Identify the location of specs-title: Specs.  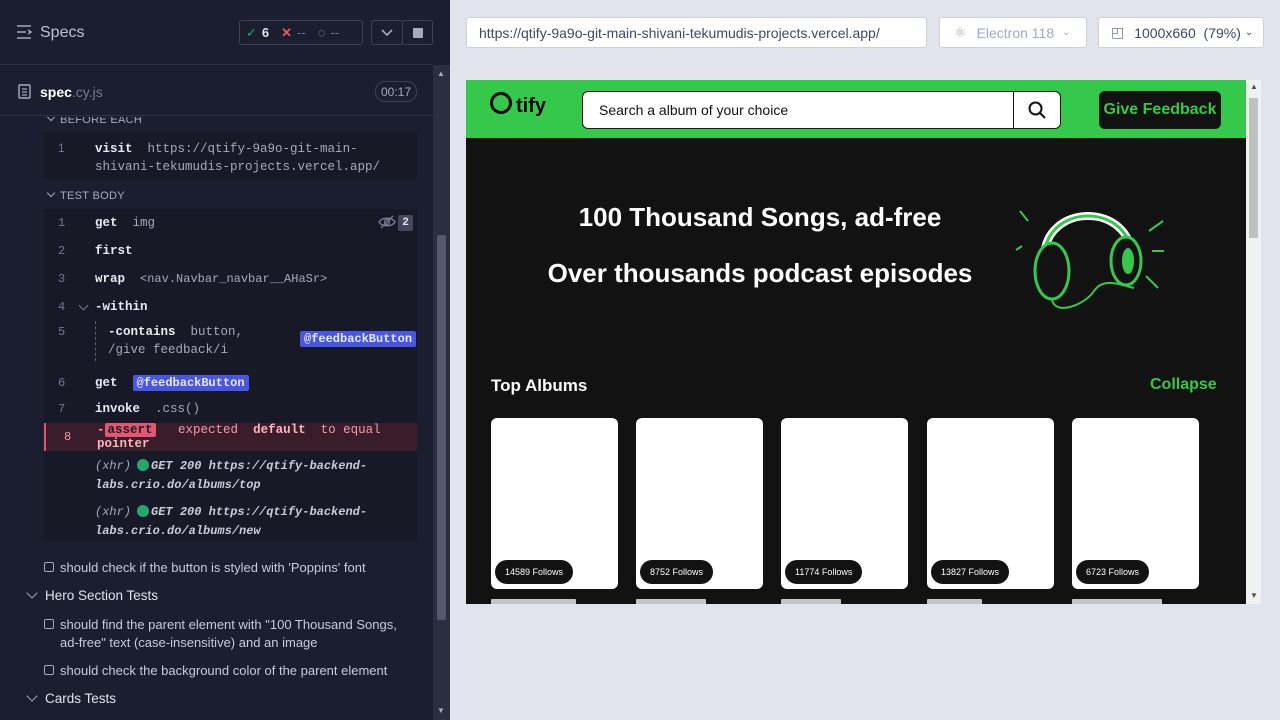
(62, 33).